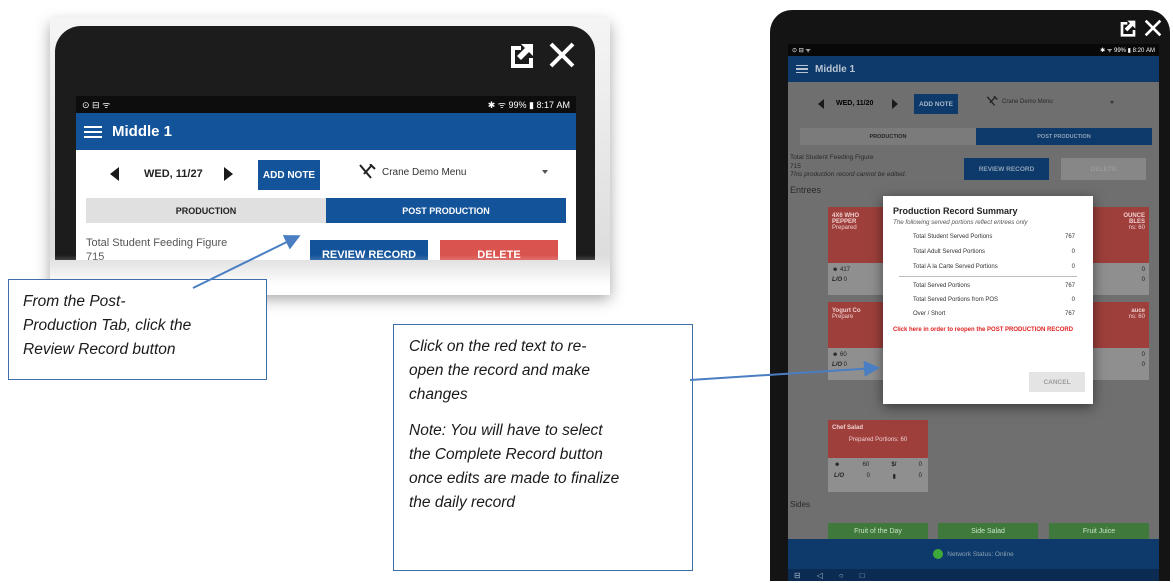  Describe the element at coordinates (246, 262) in the screenshot. I see `arrow-to-review-button` at that location.